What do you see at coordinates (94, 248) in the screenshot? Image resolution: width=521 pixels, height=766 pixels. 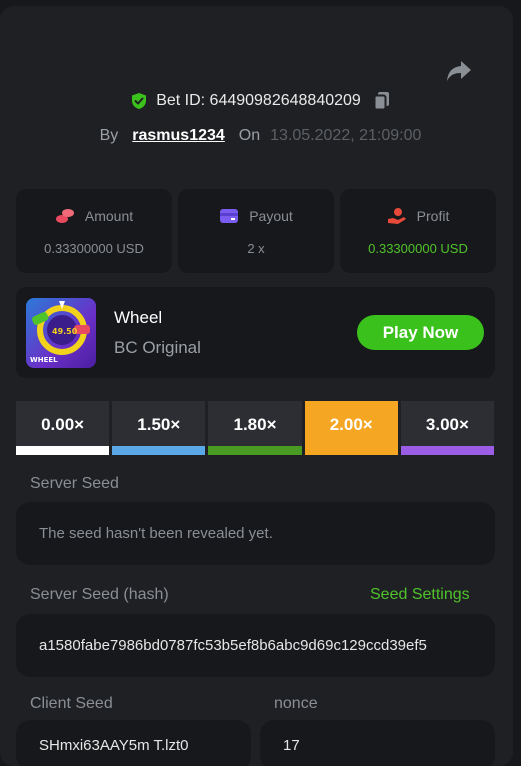 I see `stat-amount-value: 0.33300000 USD` at bounding box center [94, 248].